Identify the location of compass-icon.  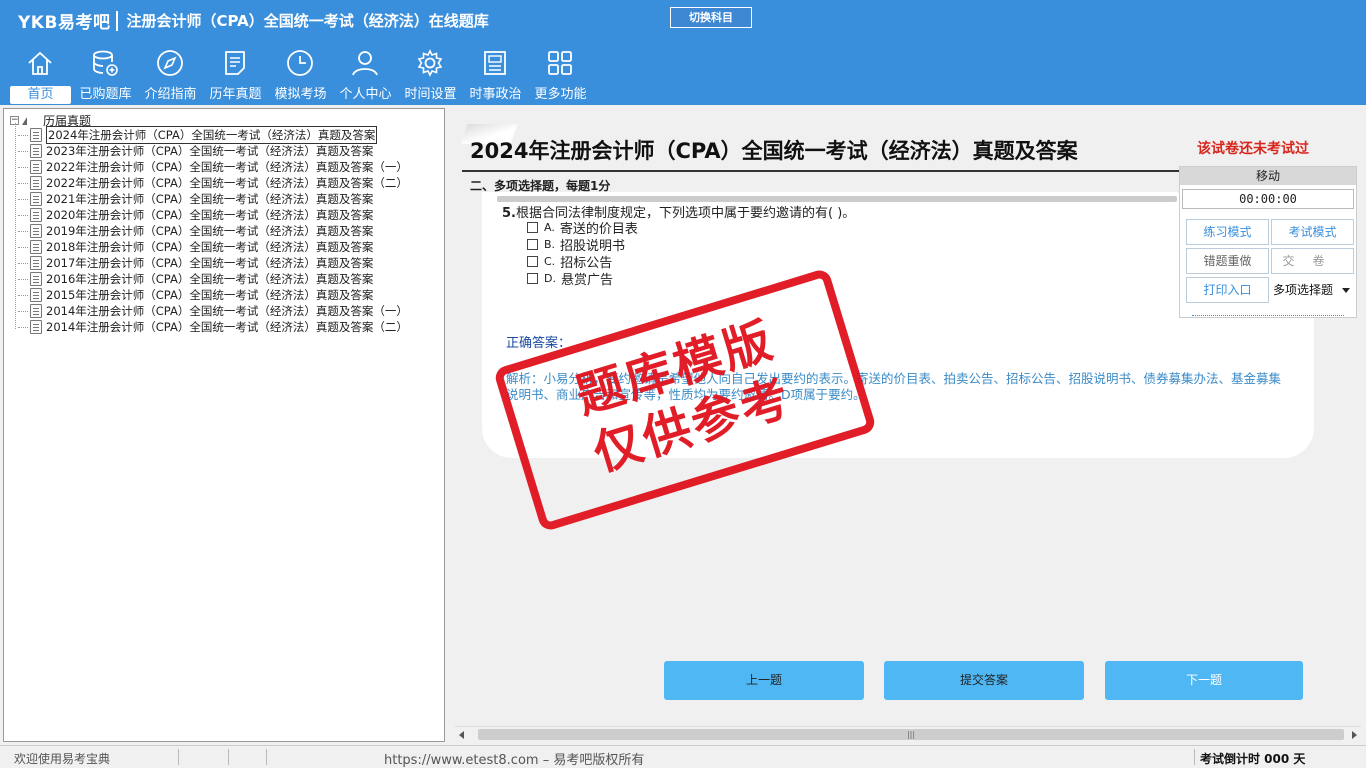
(170, 63).